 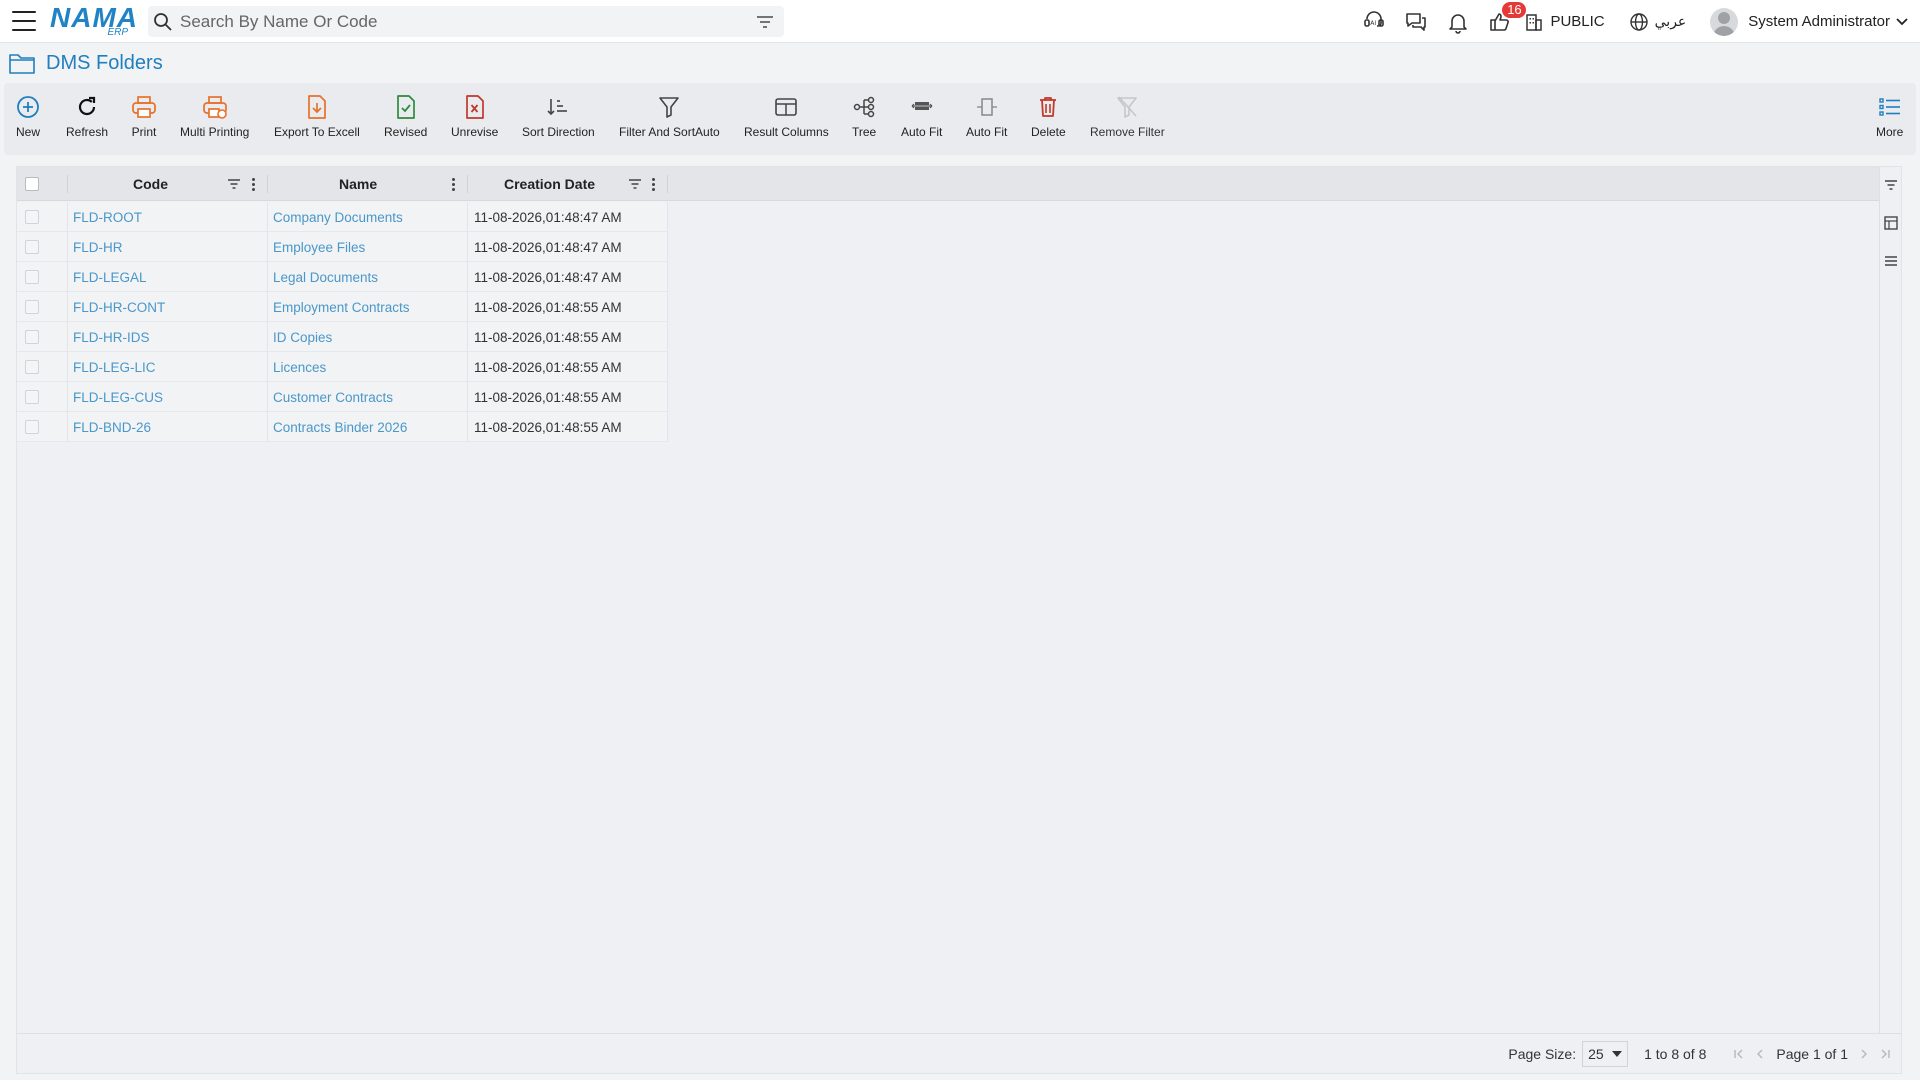 What do you see at coordinates (358, 184) in the screenshot?
I see `column-header-name: Name` at bounding box center [358, 184].